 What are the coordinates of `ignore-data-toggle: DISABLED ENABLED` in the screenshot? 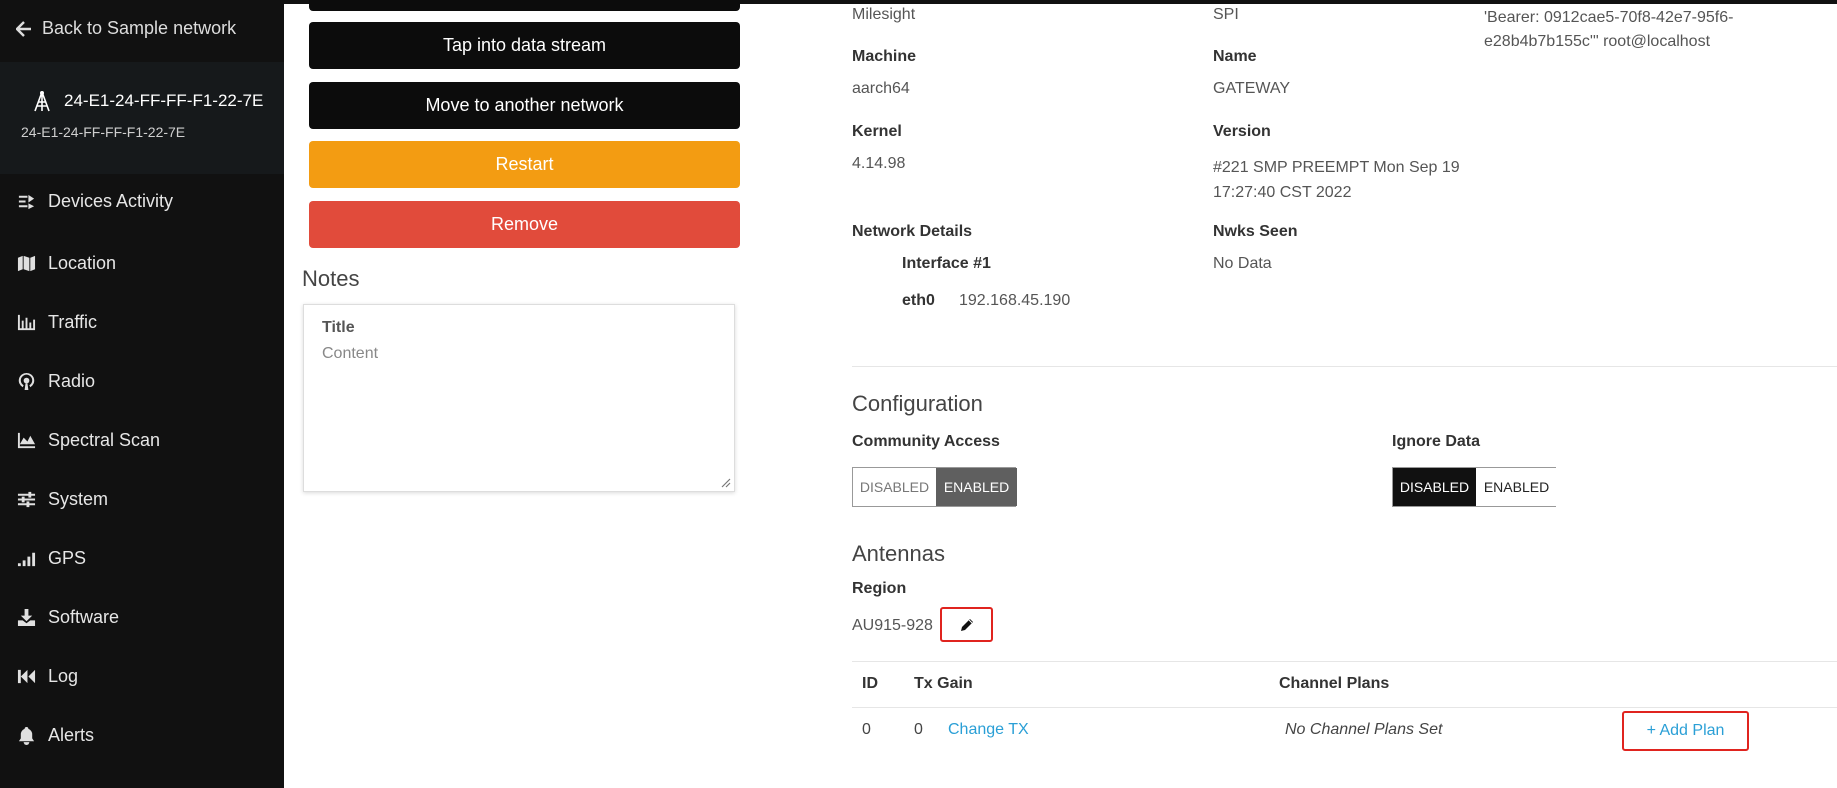 It's located at (1474, 487).